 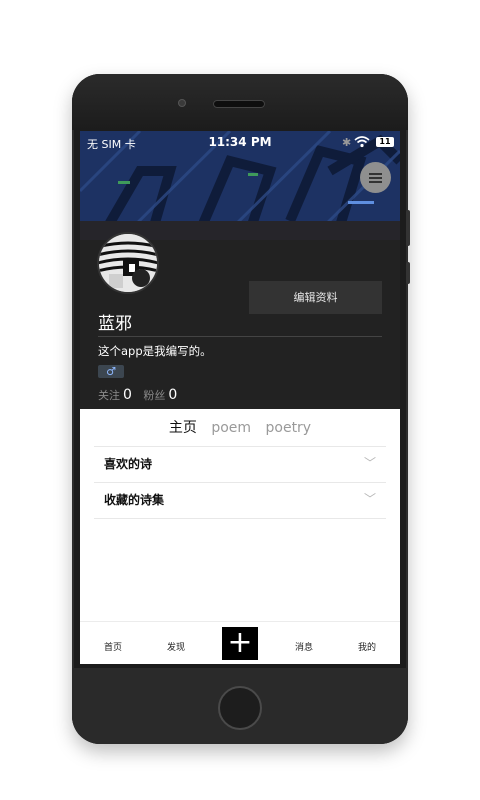 What do you see at coordinates (115, 324) in the screenshot?
I see `username: 蓝邪` at bounding box center [115, 324].